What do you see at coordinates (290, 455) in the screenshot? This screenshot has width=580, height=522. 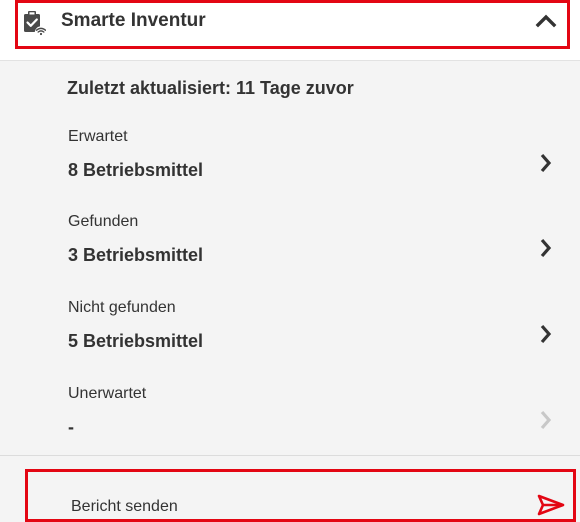 I see `divider` at bounding box center [290, 455].